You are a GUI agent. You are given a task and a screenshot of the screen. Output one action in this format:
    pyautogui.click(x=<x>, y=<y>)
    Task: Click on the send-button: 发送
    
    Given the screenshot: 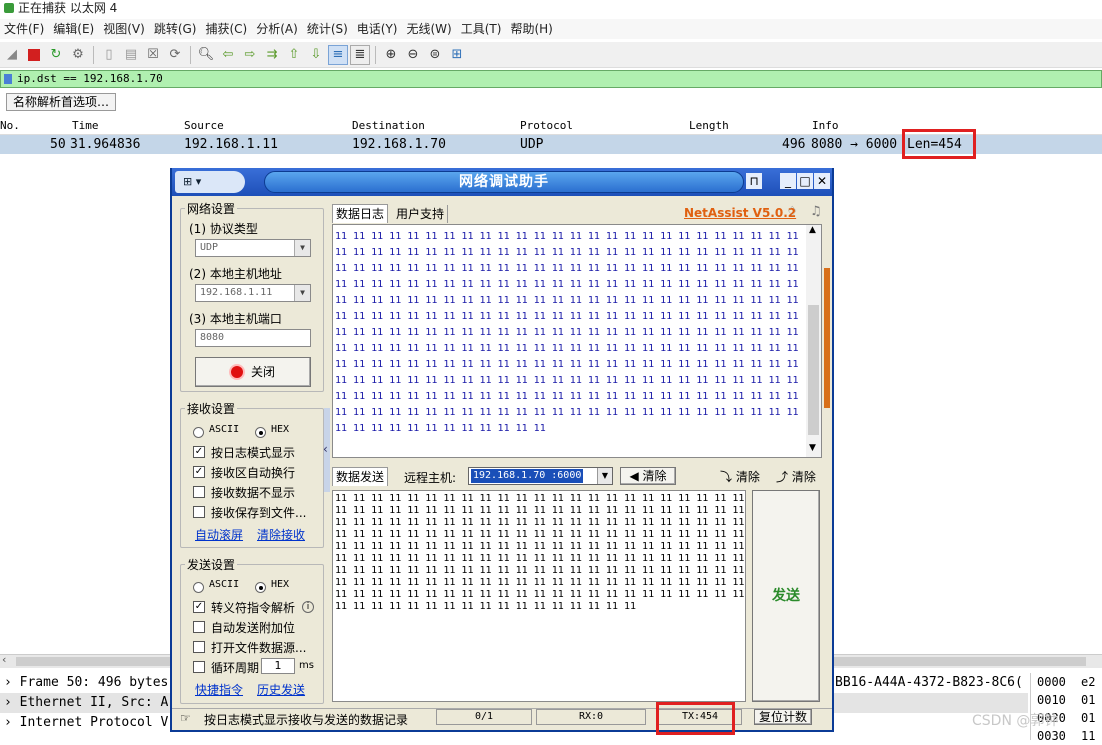 What is the action you would take?
    pyautogui.click(x=786, y=596)
    